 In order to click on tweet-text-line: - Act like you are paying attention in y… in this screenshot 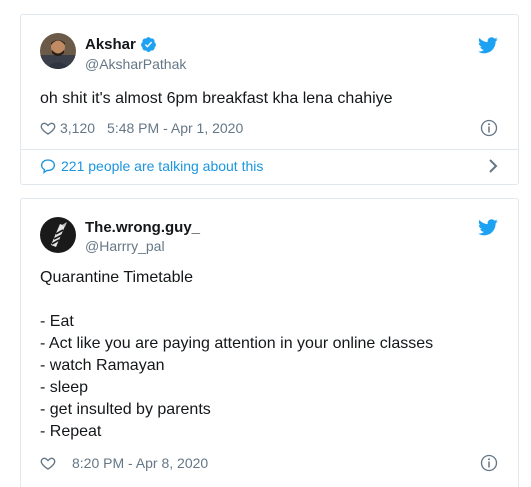, I will do `click(237, 343)`.